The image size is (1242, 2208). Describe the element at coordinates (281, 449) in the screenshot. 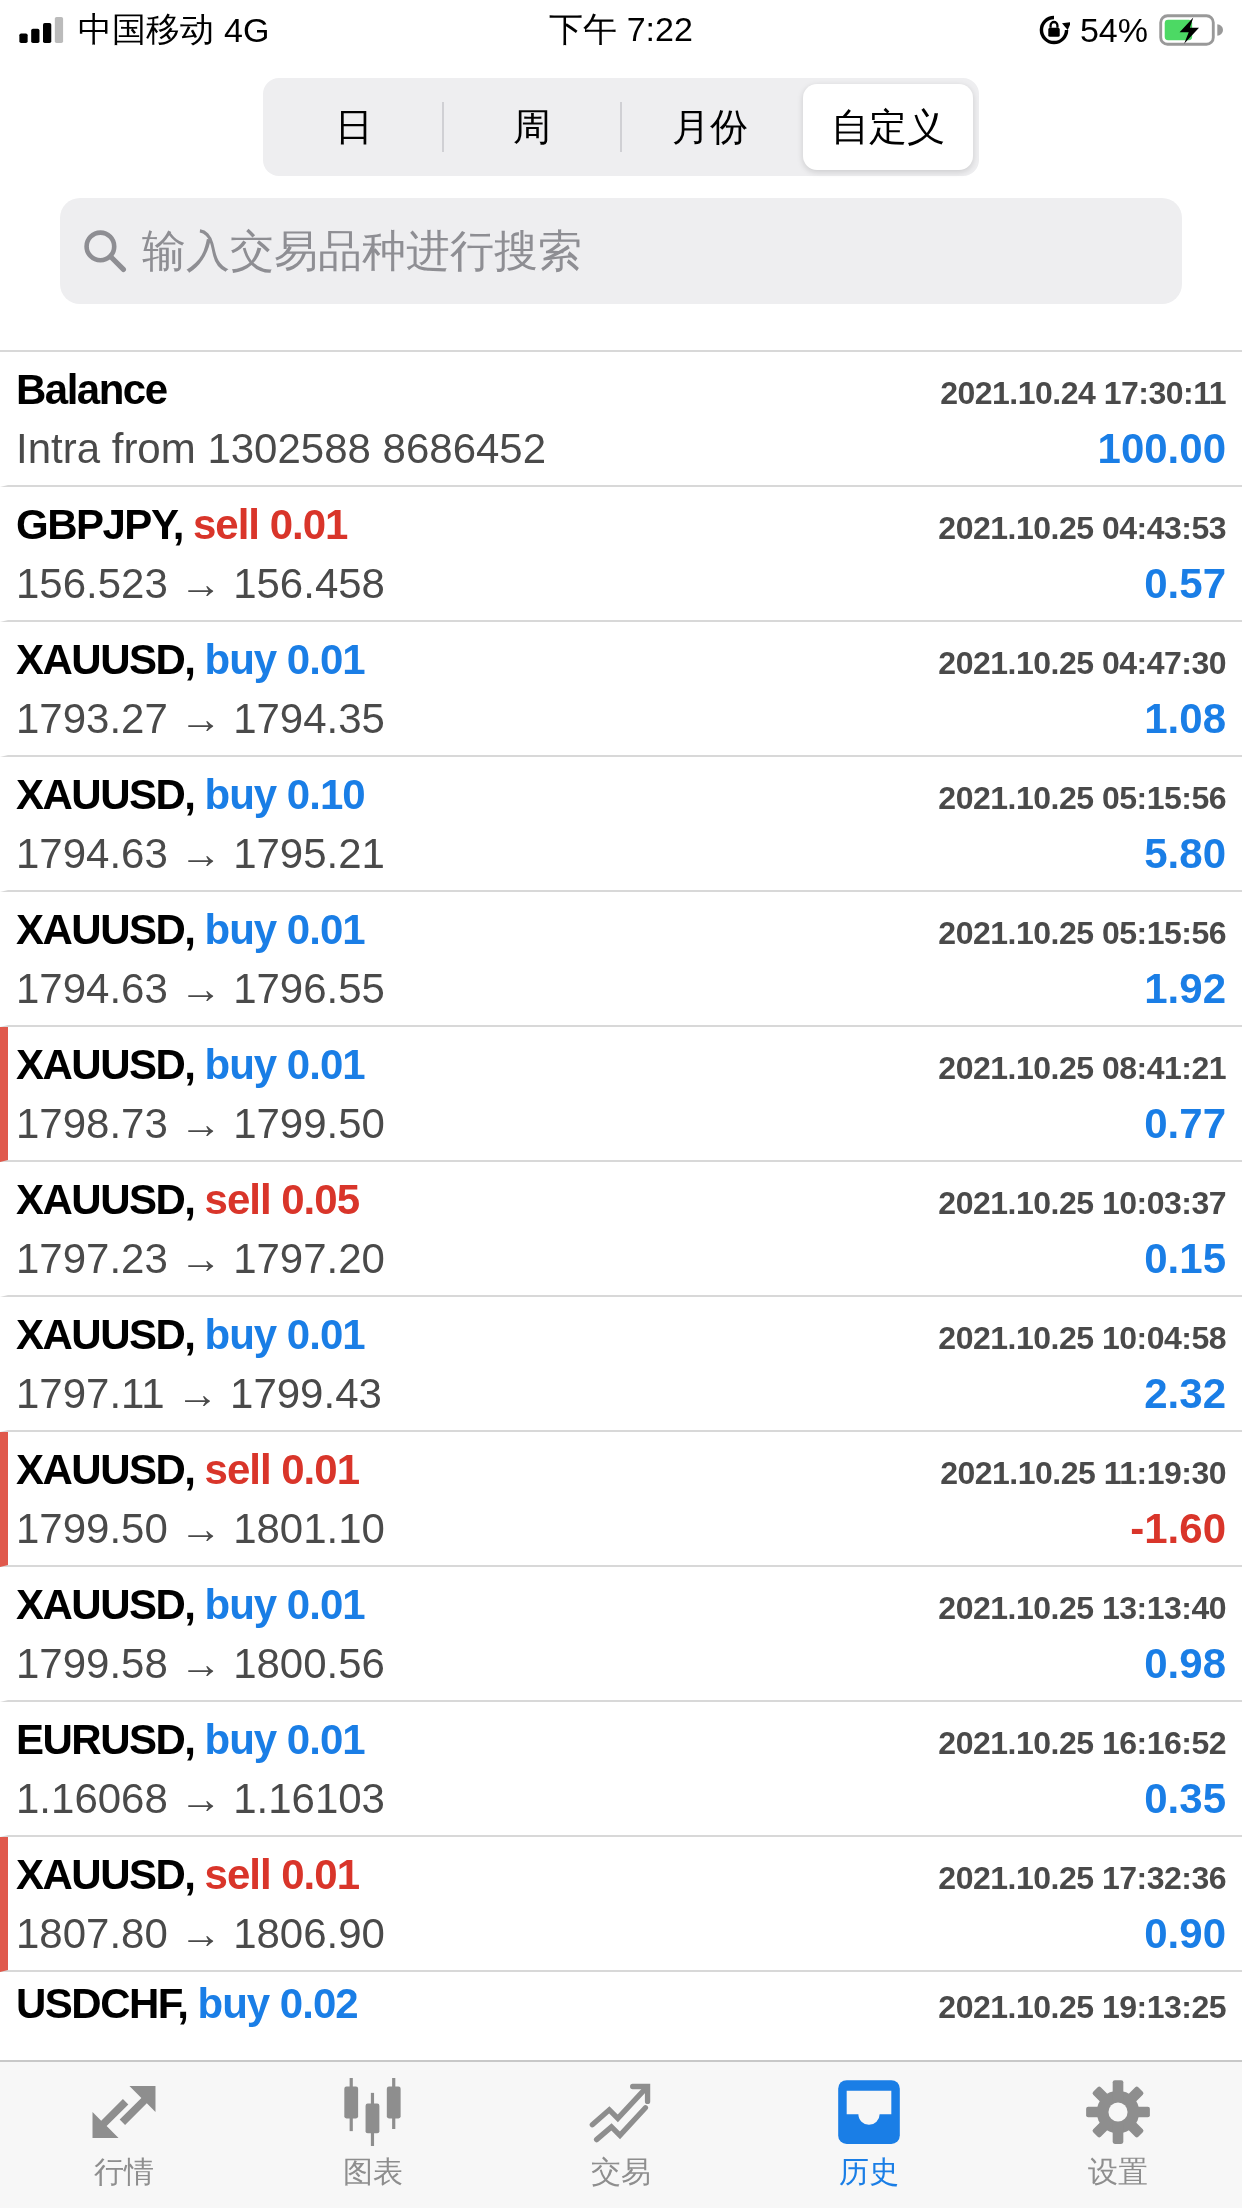

I see `balance-comment: Intra from 1302588 8686452` at that location.